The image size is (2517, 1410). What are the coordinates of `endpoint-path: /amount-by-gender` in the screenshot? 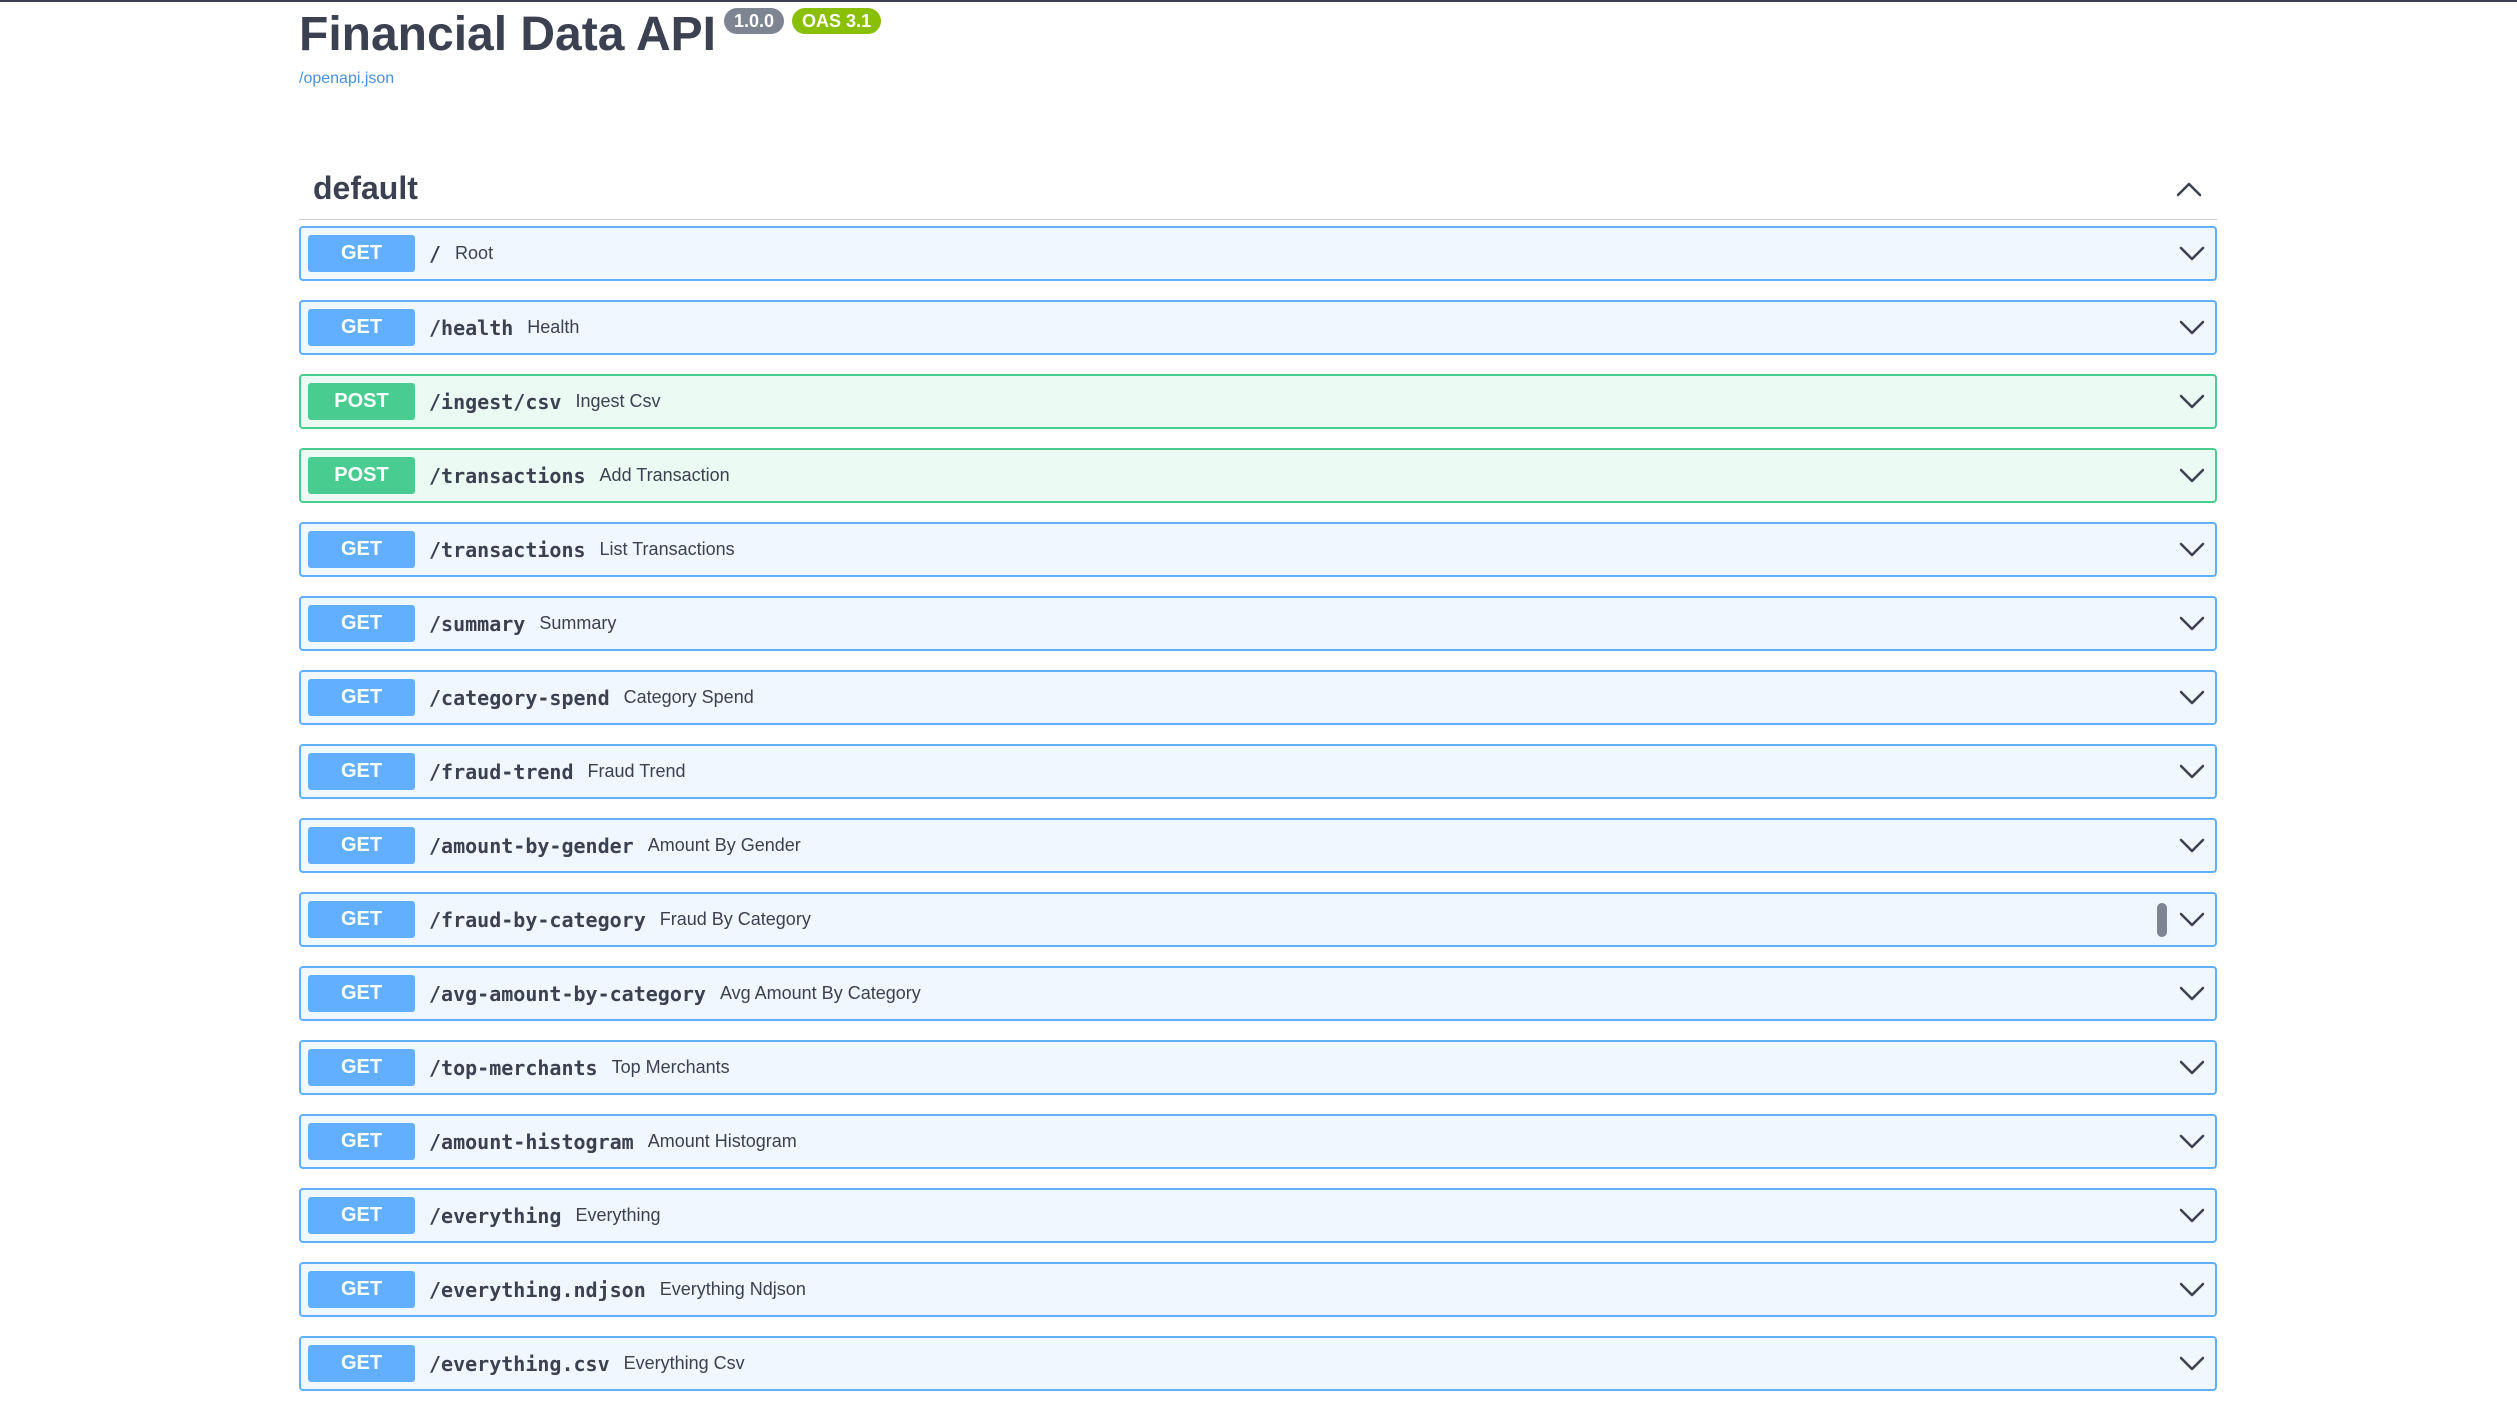 It's located at (531, 845).